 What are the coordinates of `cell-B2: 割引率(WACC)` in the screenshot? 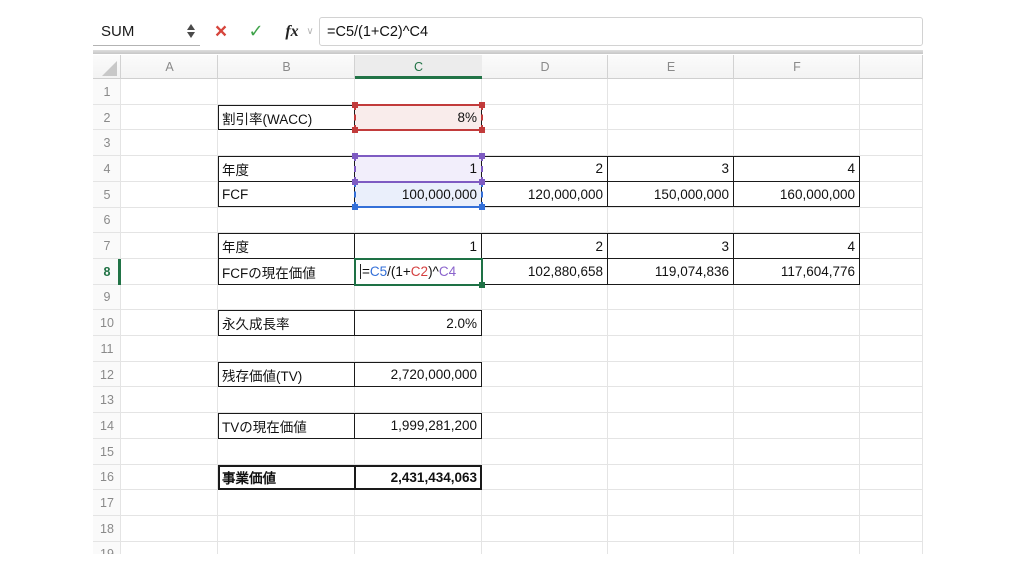 It's located at (286, 118).